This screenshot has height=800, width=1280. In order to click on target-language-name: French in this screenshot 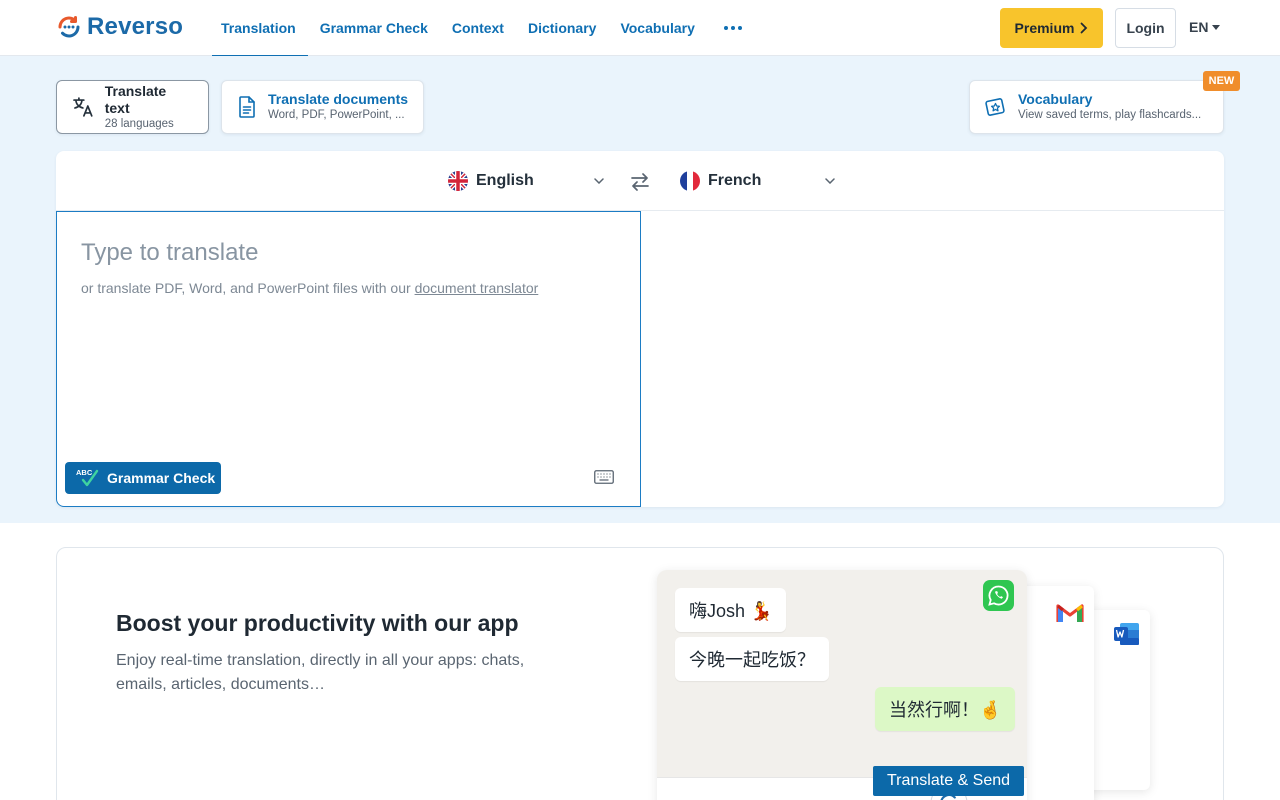, I will do `click(735, 180)`.